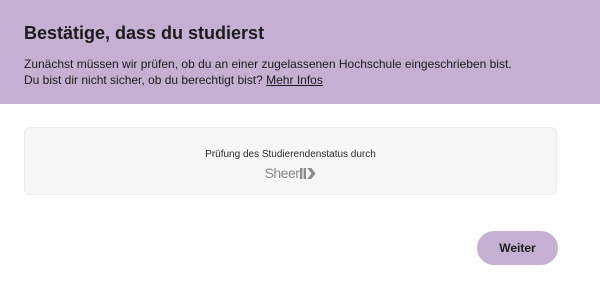  Describe the element at coordinates (144, 33) in the screenshot. I see `page-title: Bestätige, dass du studierst` at that location.